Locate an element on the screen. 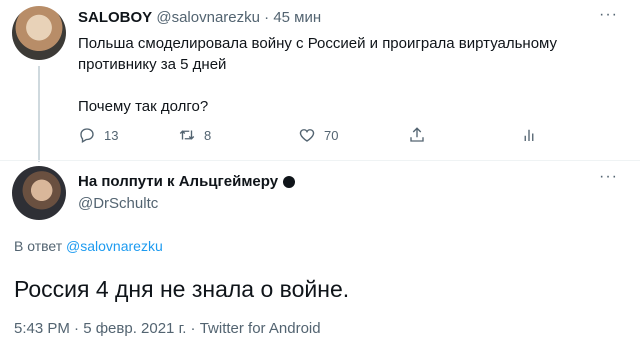 The image size is (640, 344). reply-to-handle-link: @salovnarezku is located at coordinates (114, 246).